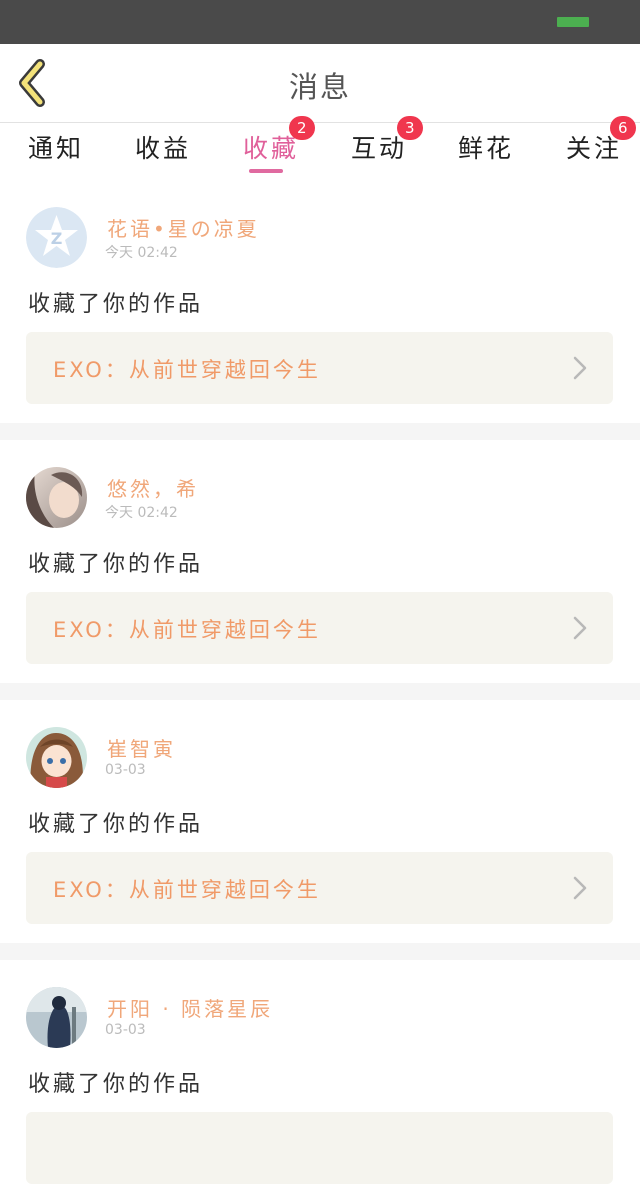 Image resolution: width=640 pixels, height=1203 pixels. Describe the element at coordinates (141, 747) in the screenshot. I see `username: 崔智寅` at that location.